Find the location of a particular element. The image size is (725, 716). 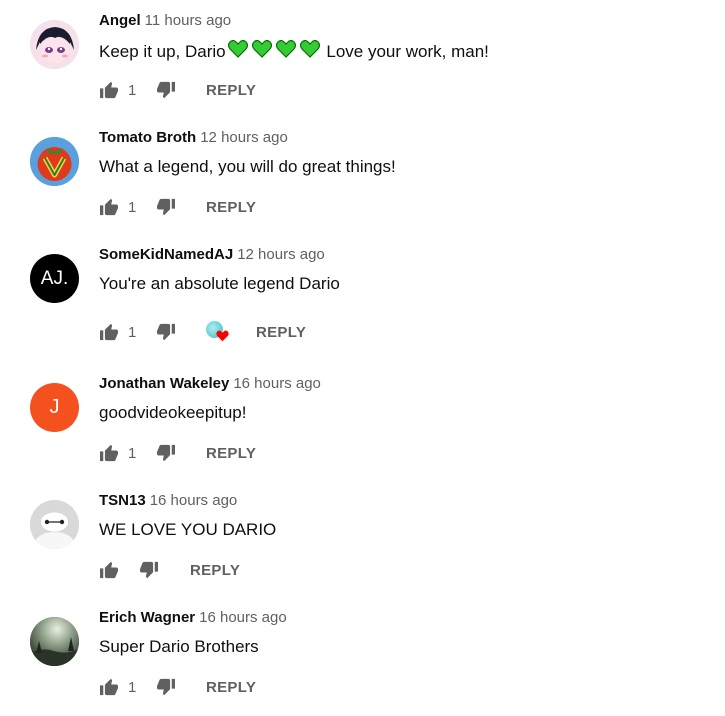

author-name: SomeKidNamedAJ is located at coordinates (166, 254).